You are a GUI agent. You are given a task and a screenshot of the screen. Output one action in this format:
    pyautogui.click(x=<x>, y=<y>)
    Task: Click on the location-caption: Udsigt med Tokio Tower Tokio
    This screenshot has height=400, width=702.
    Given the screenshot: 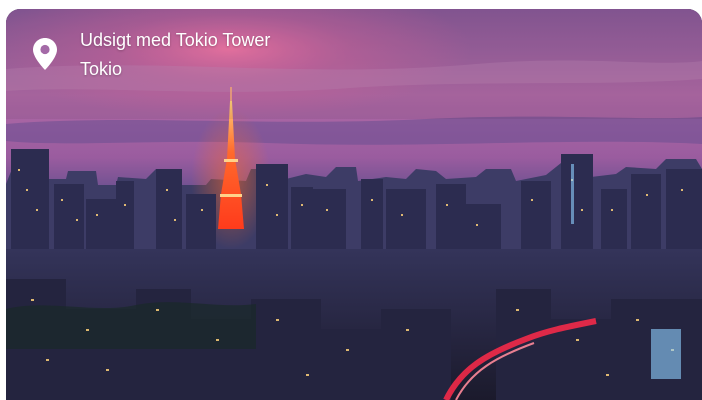 What is the action you would take?
    pyautogui.click(x=151, y=55)
    